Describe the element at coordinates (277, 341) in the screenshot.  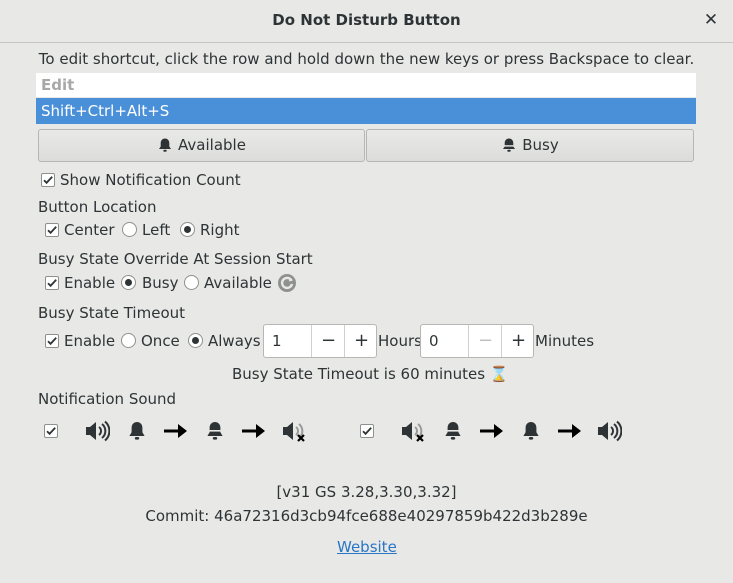
I see `hours-value: 1` at that location.